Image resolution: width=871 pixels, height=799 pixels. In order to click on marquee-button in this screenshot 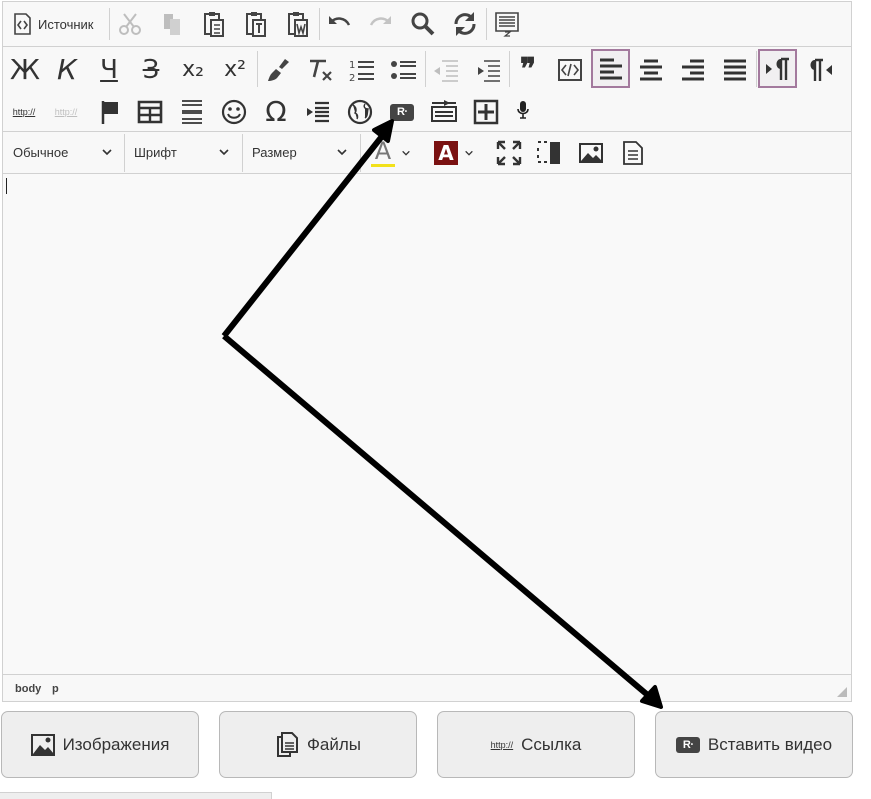, I will do `click(444, 112)`.